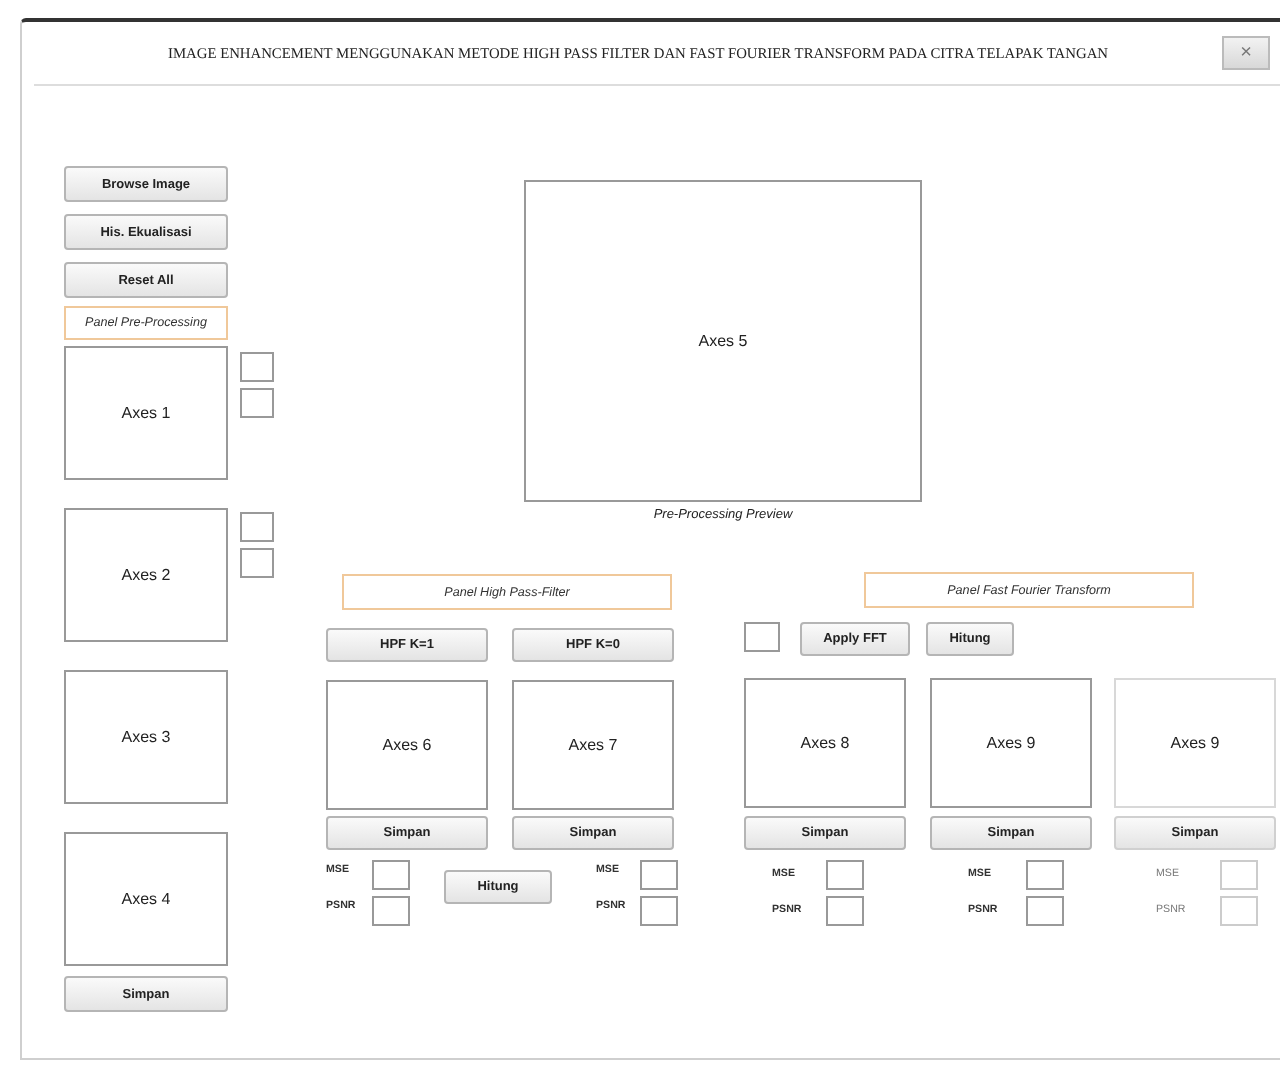 Image resolution: width=1280 pixels, height=1068 pixels. What do you see at coordinates (723, 341) in the screenshot?
I see `axes-label: Axes 5` at bounding box center [723, 341].